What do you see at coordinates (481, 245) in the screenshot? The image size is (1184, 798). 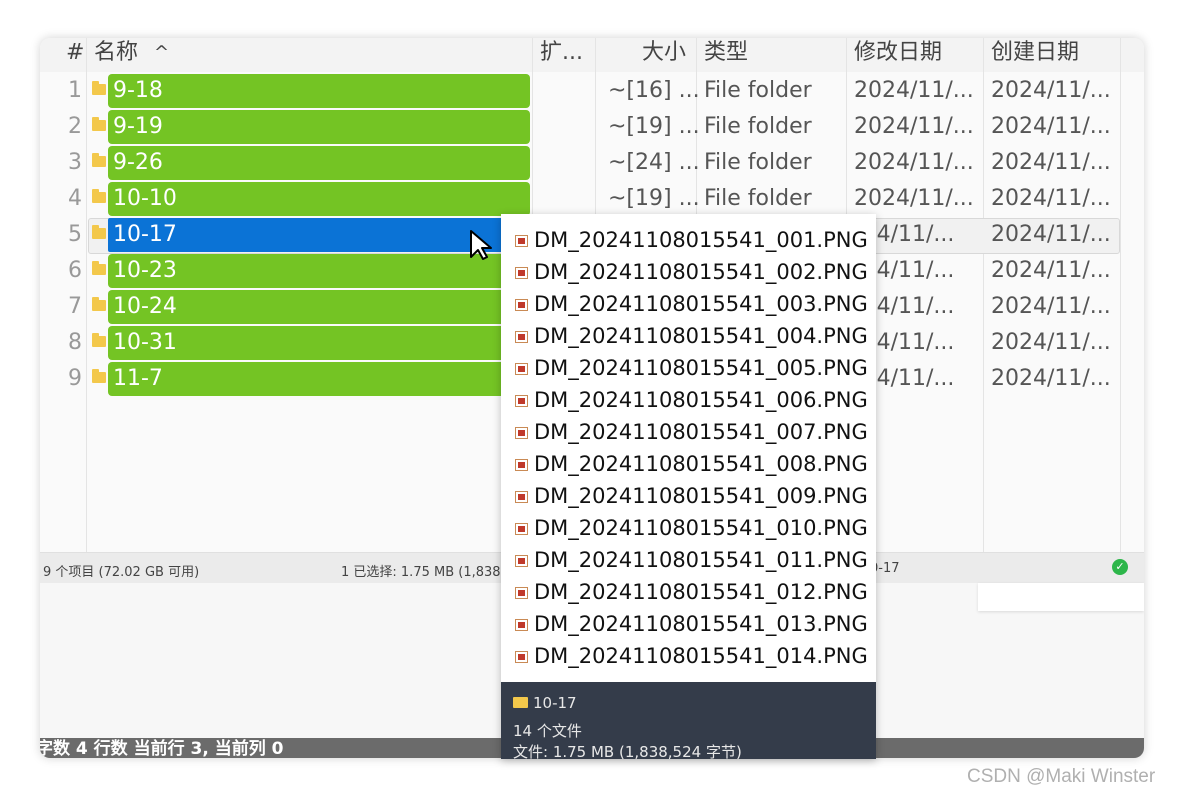 I see `mouse-cursor-icon` at bounding box center [481, 245].